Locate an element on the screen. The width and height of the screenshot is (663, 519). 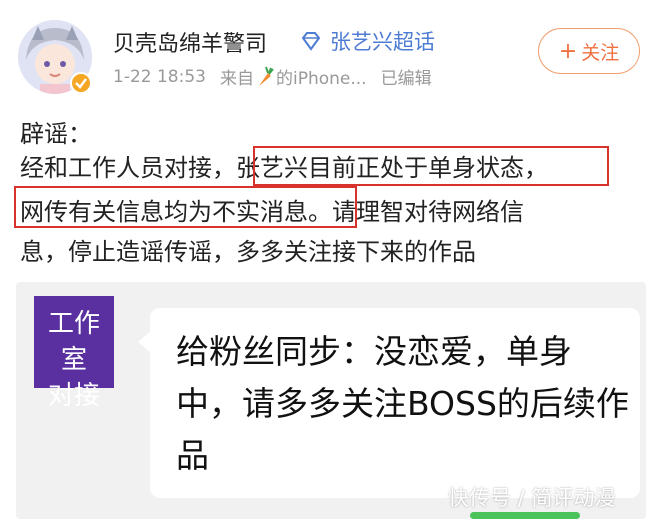
verified-badge-icon is located at coordinates (81, 83).